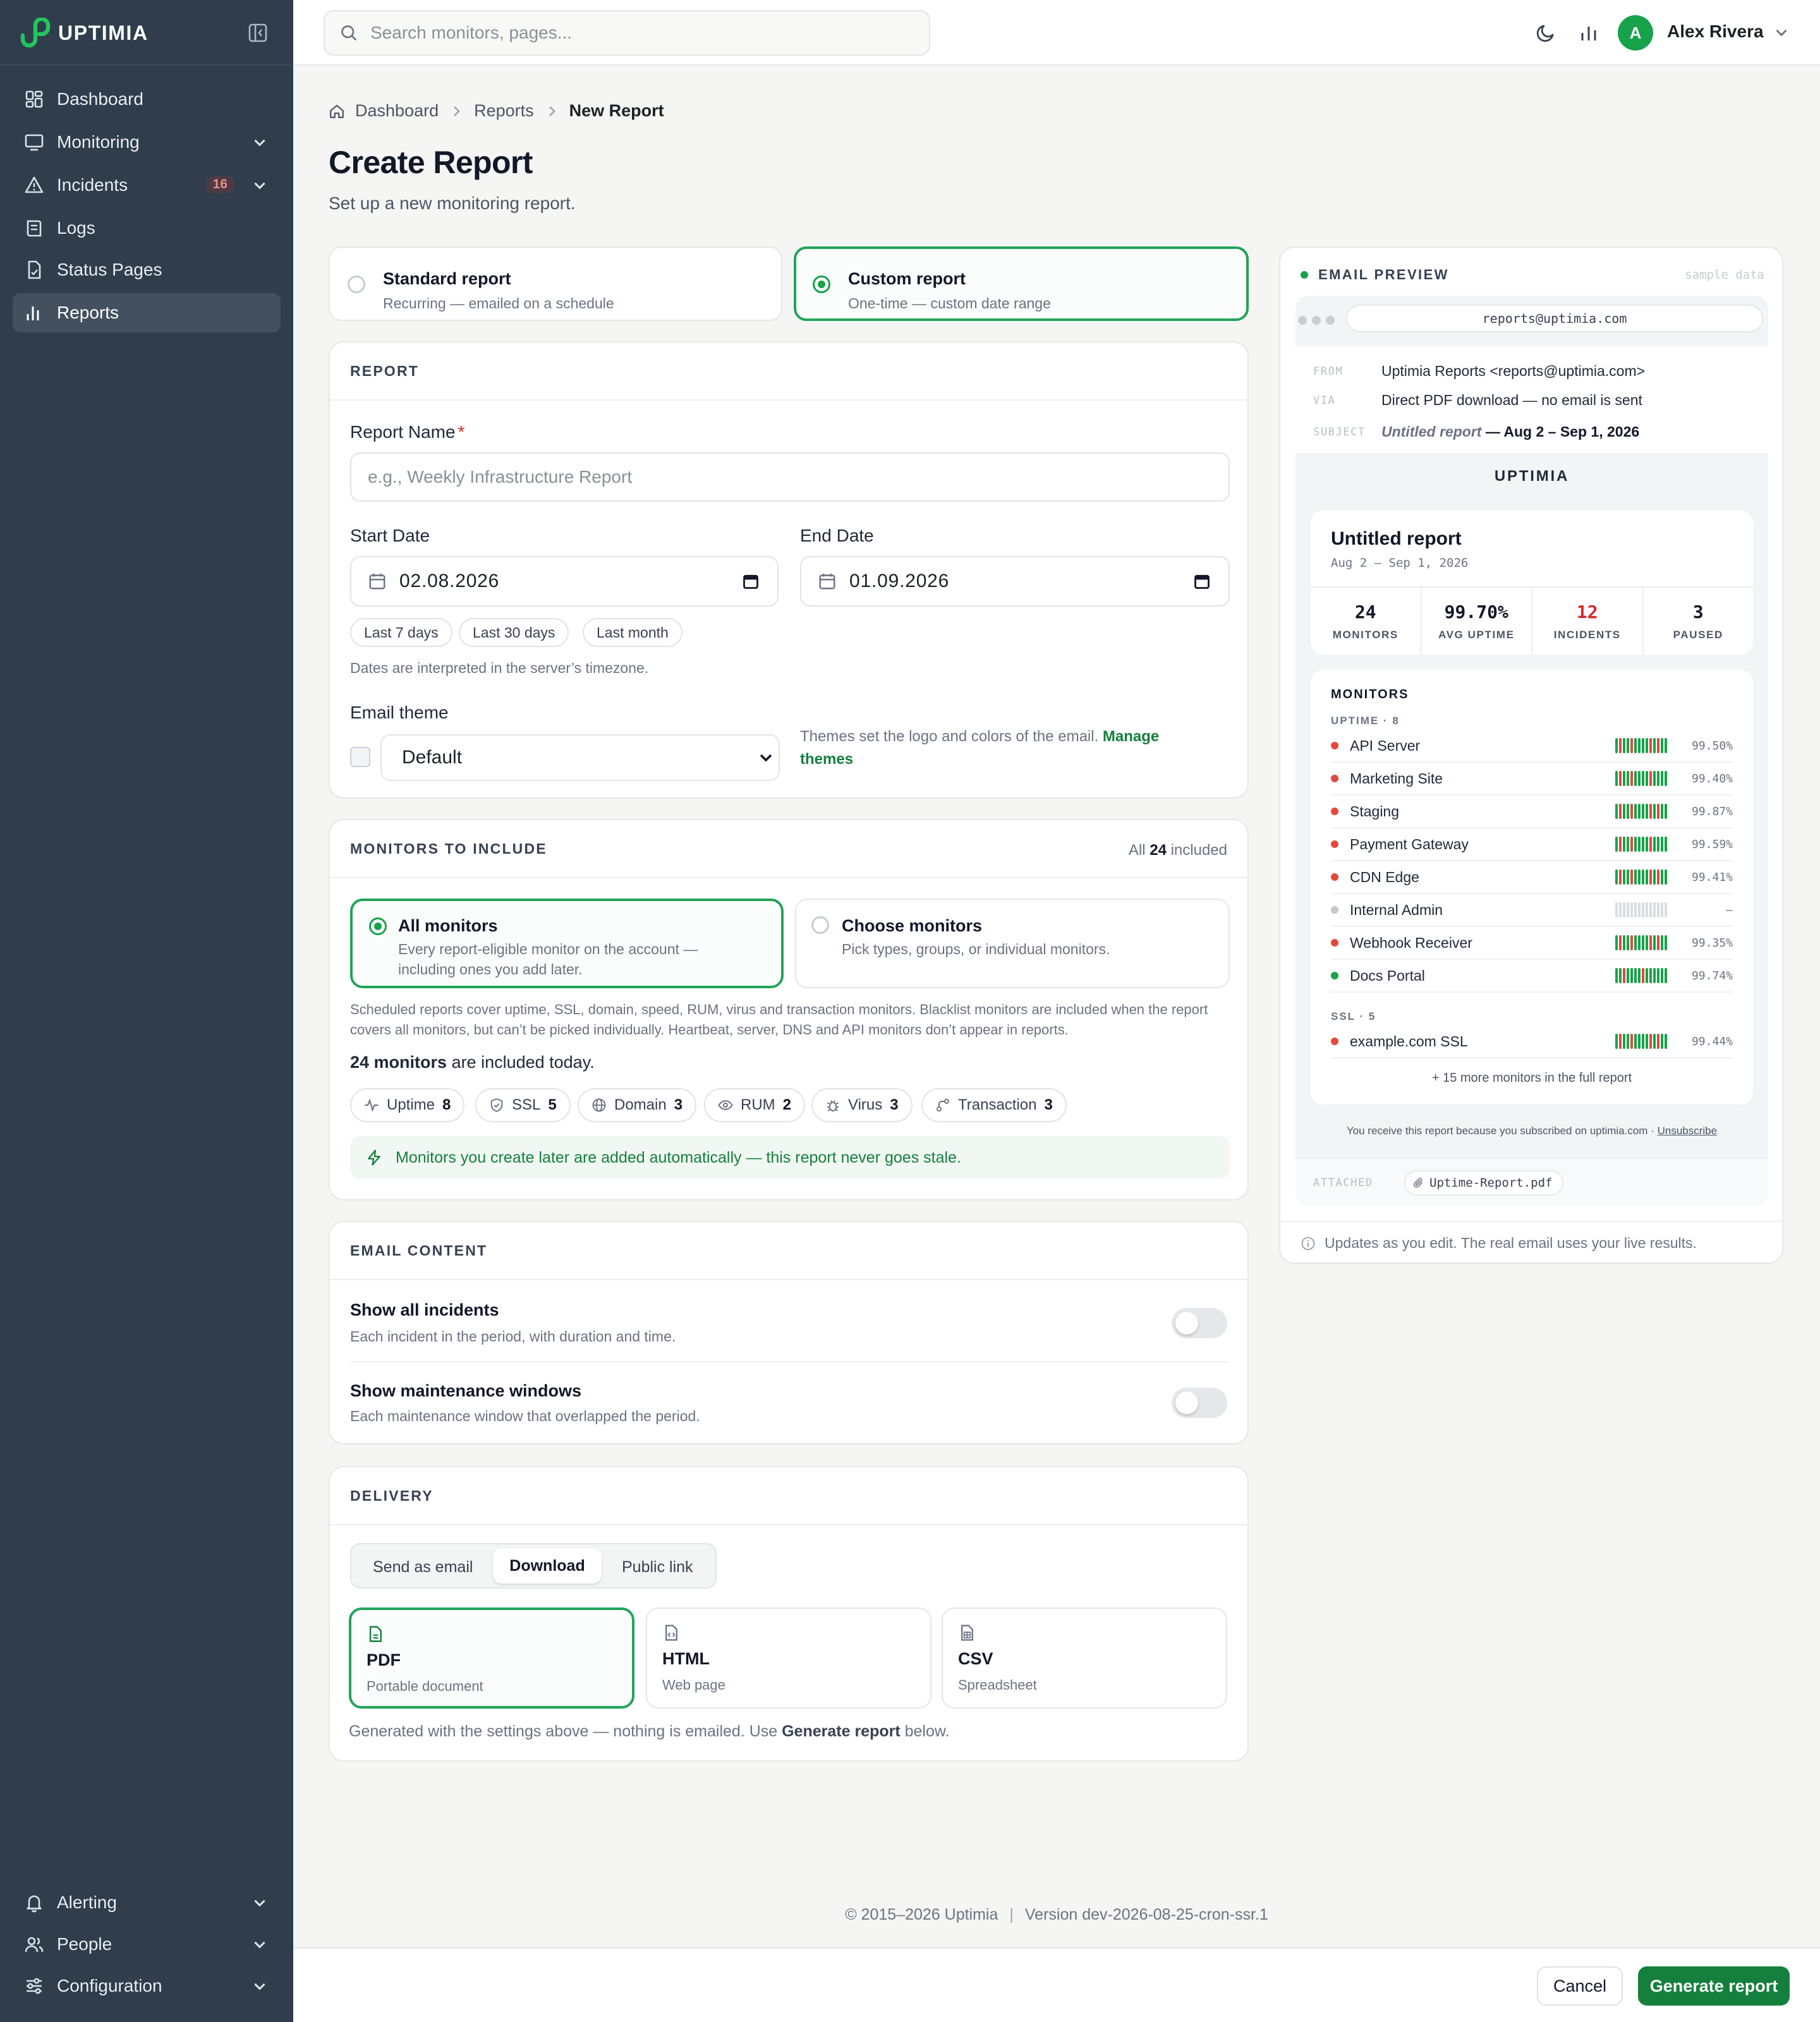  Describe the element at coordinates (925, 1731) in the screenshot. I see `note-post: below.` at that location.